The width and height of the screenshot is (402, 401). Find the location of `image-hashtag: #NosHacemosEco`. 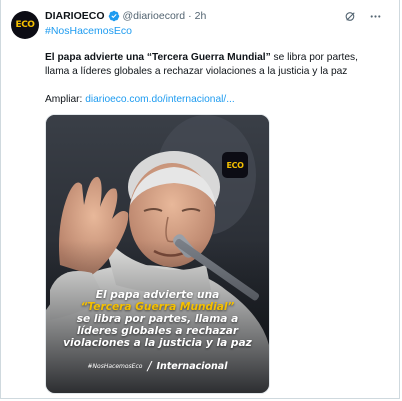

image-hashtag: #NosHacemosEco is located at coordinates (115, 366).